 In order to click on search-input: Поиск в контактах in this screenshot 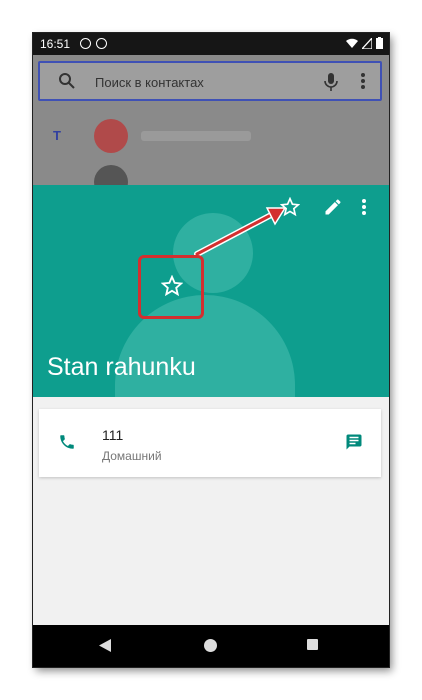, I will do `click(149, 82)`.